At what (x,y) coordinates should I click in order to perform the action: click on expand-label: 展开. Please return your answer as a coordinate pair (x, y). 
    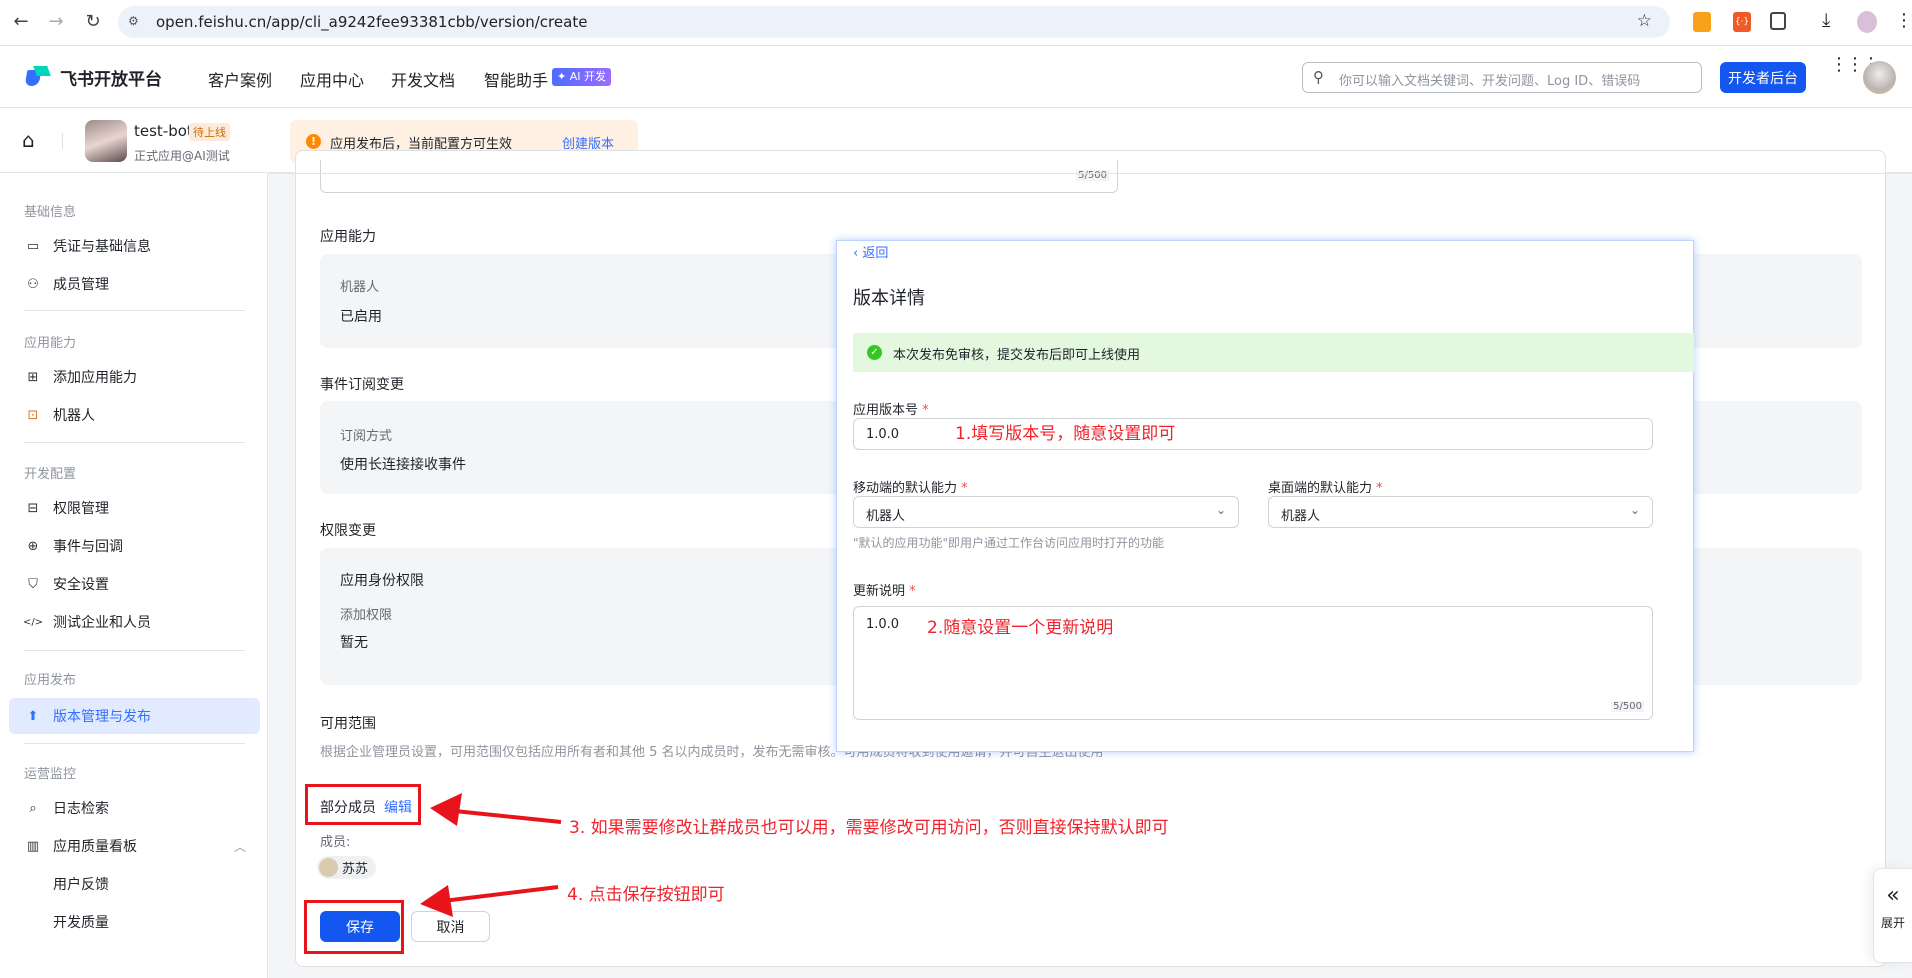
    Looking at the image, I should click on (1892, 923).